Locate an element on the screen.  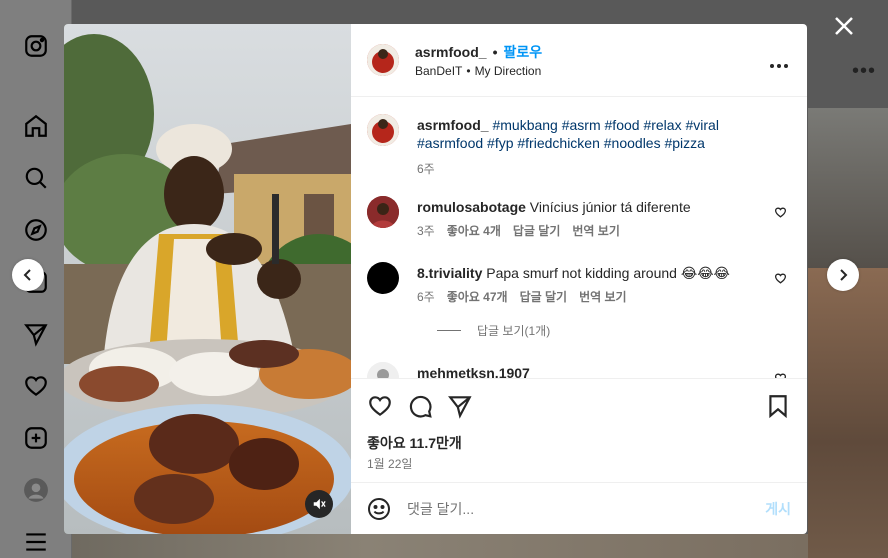
comment-text: Papa smurf not kidding around 😂😂😂 is located at coordinates (608, 273).